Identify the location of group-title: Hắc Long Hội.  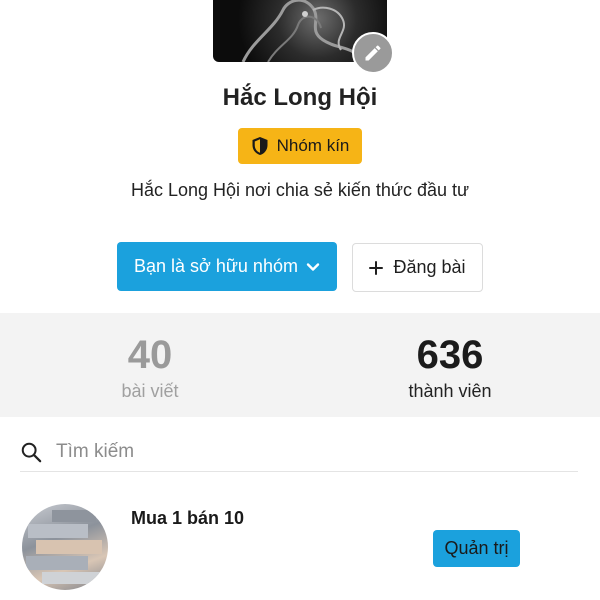
(300, 97).